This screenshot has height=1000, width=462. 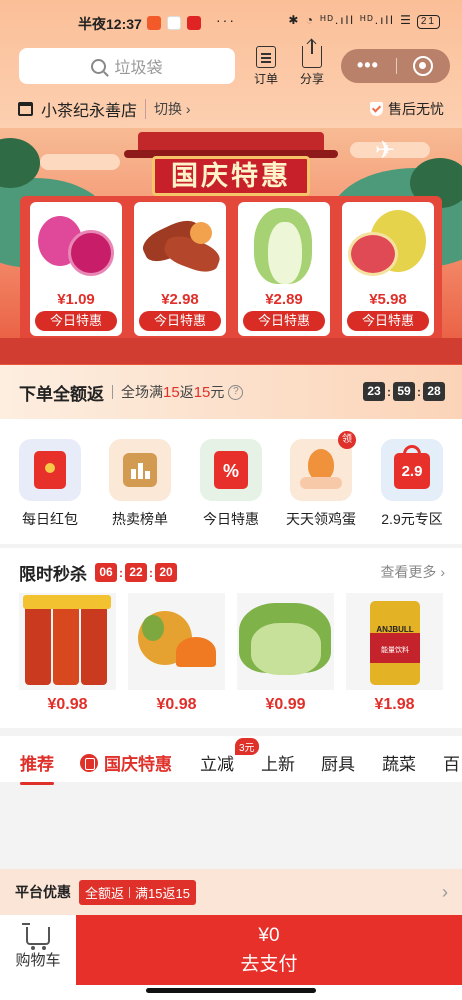 What do you see at coordinates (231, 176) in the screenshot?
I see `banner-title: 国庆特惠` at bounding box center [231, 176].